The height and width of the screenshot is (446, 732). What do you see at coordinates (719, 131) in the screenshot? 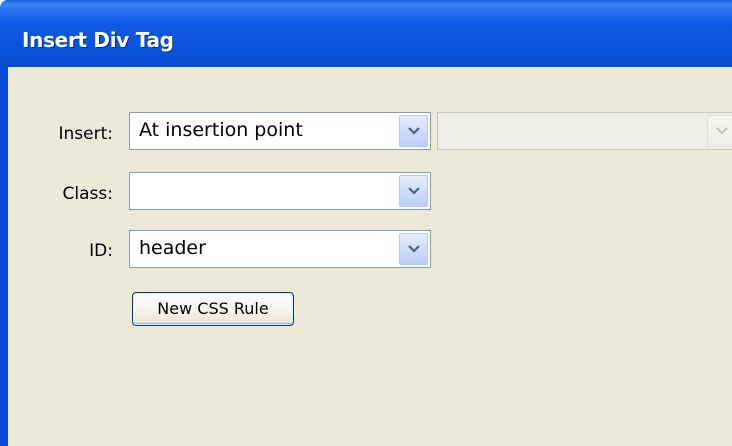
I see `insert-location-dropdown-button` at bounding box center [719, 131].